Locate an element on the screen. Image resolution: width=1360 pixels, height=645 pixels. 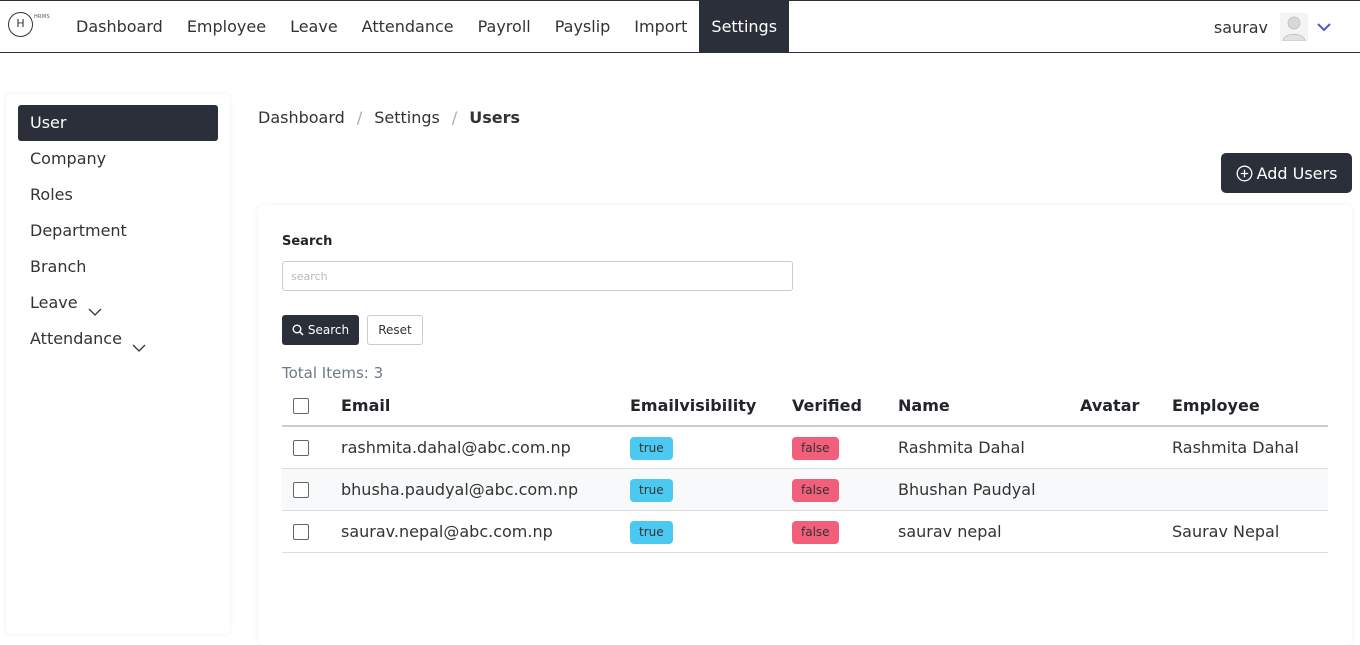
sidebar-item-label: Company is located at coordinates (68, 158).